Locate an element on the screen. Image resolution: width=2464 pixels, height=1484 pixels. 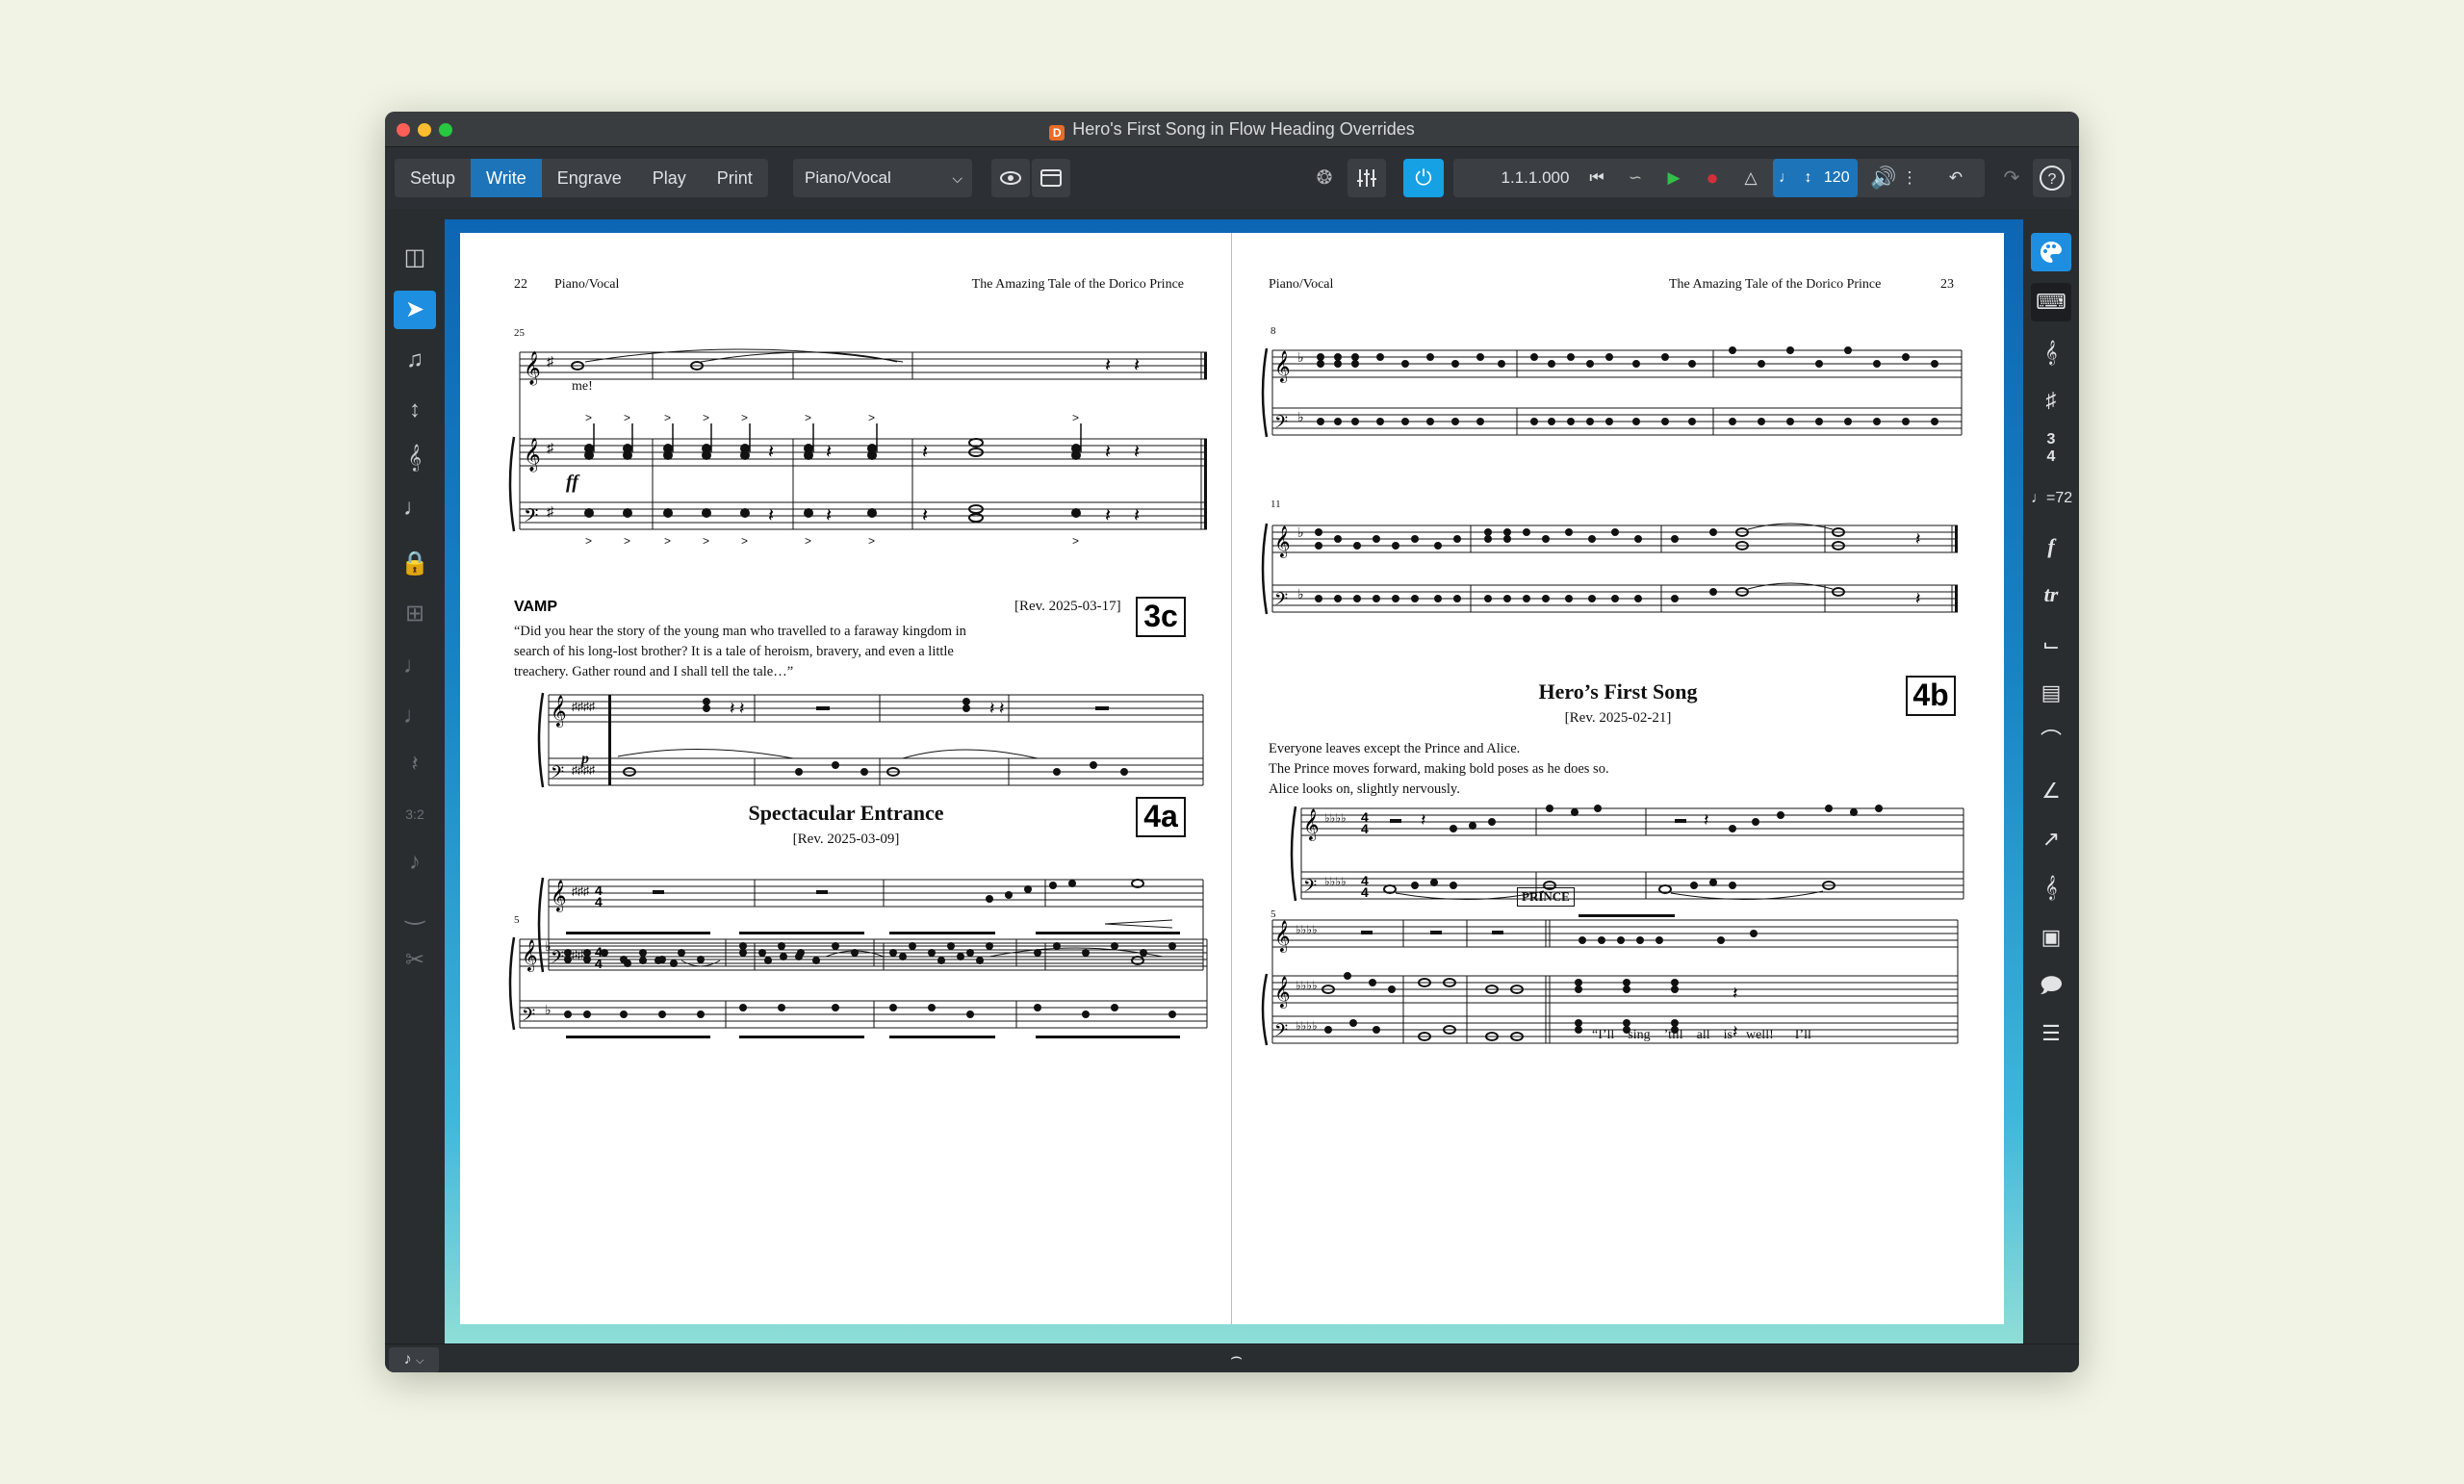
force-duration-icon: ⊞ is located at coordinates (415, 614).